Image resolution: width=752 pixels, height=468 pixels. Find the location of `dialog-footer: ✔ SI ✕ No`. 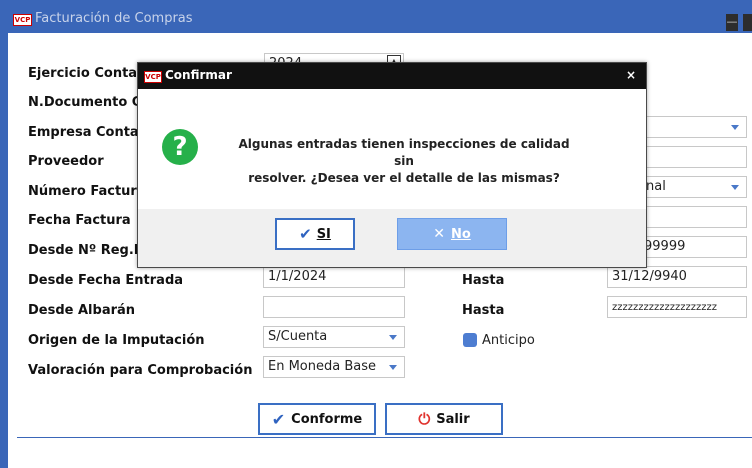

dialog-footer: ✔ SI ✕ No is located at coordinates (392, 238).